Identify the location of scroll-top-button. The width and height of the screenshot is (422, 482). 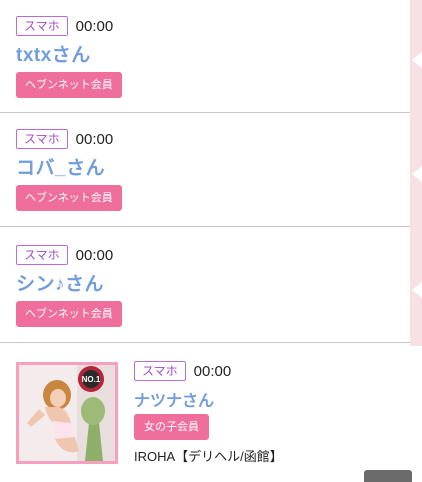
(388, 476).